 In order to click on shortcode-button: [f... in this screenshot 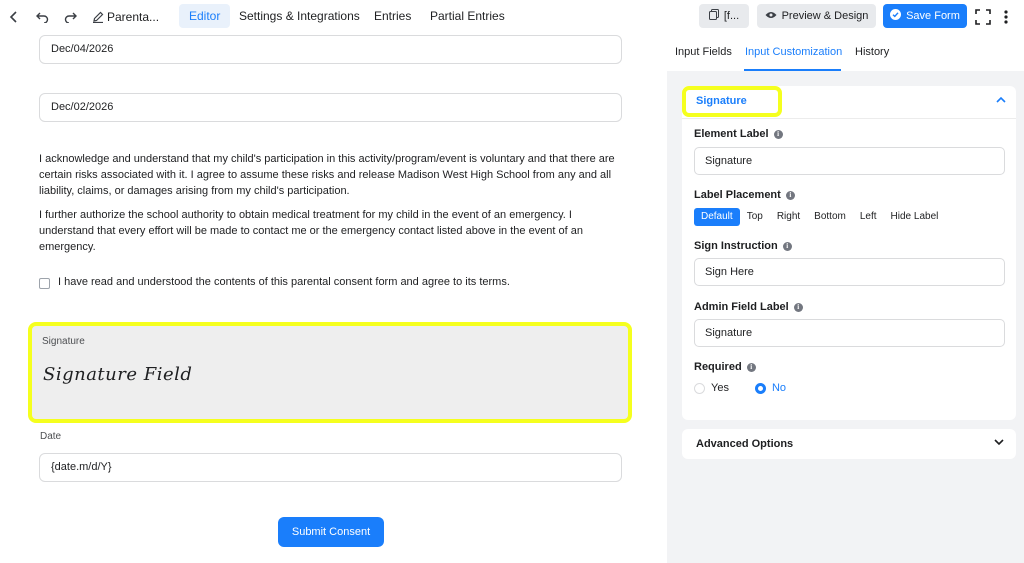, I will do `click(724, 16)`.